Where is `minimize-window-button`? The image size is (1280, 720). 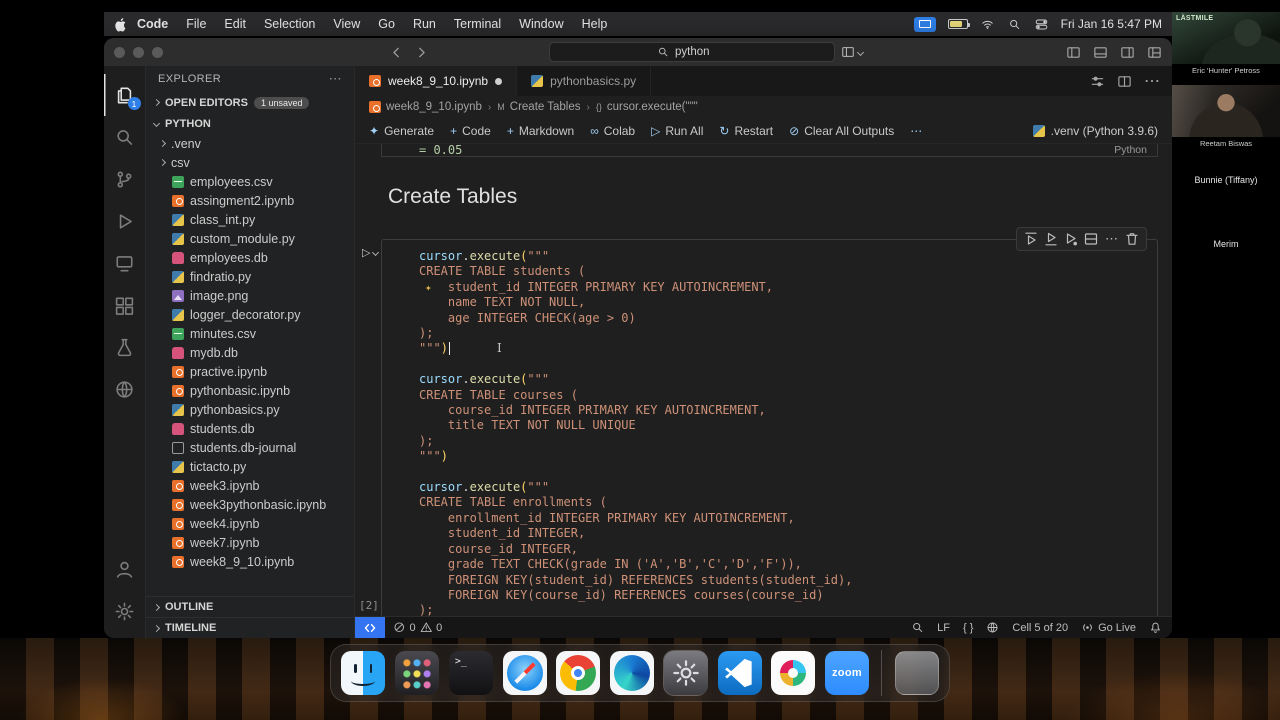
minimize-window-button is located at coordinates (138, 52).